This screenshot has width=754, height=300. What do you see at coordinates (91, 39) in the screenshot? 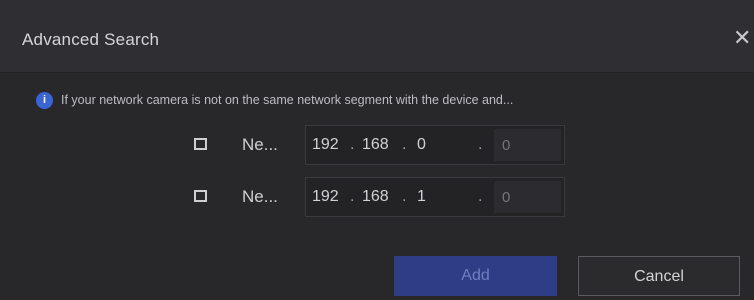
I see `dialog-title: Advanced Search` at bounding box center [91, 39].